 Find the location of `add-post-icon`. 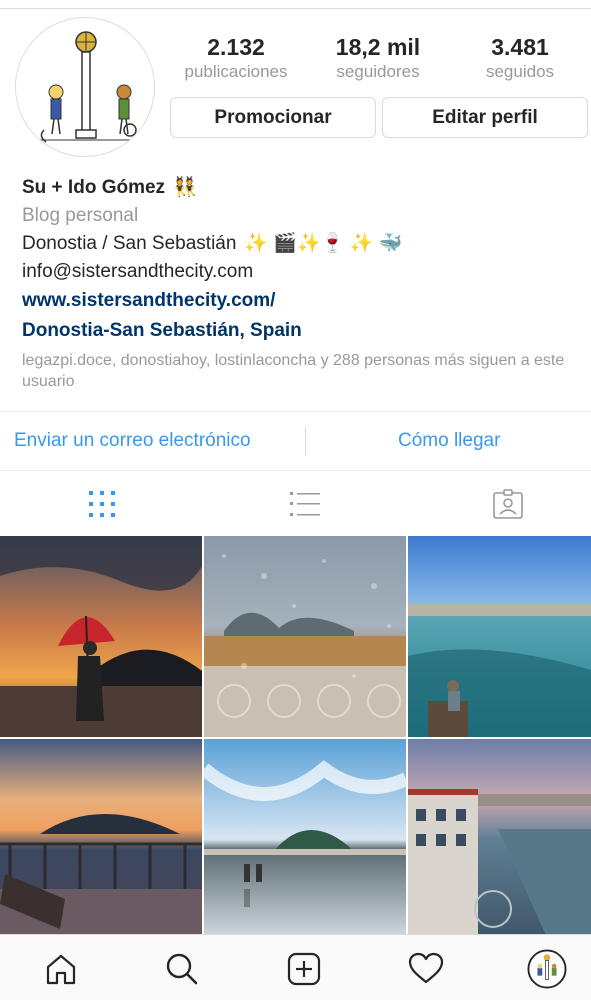

add-post-icon is located at coordinates (304, 969).